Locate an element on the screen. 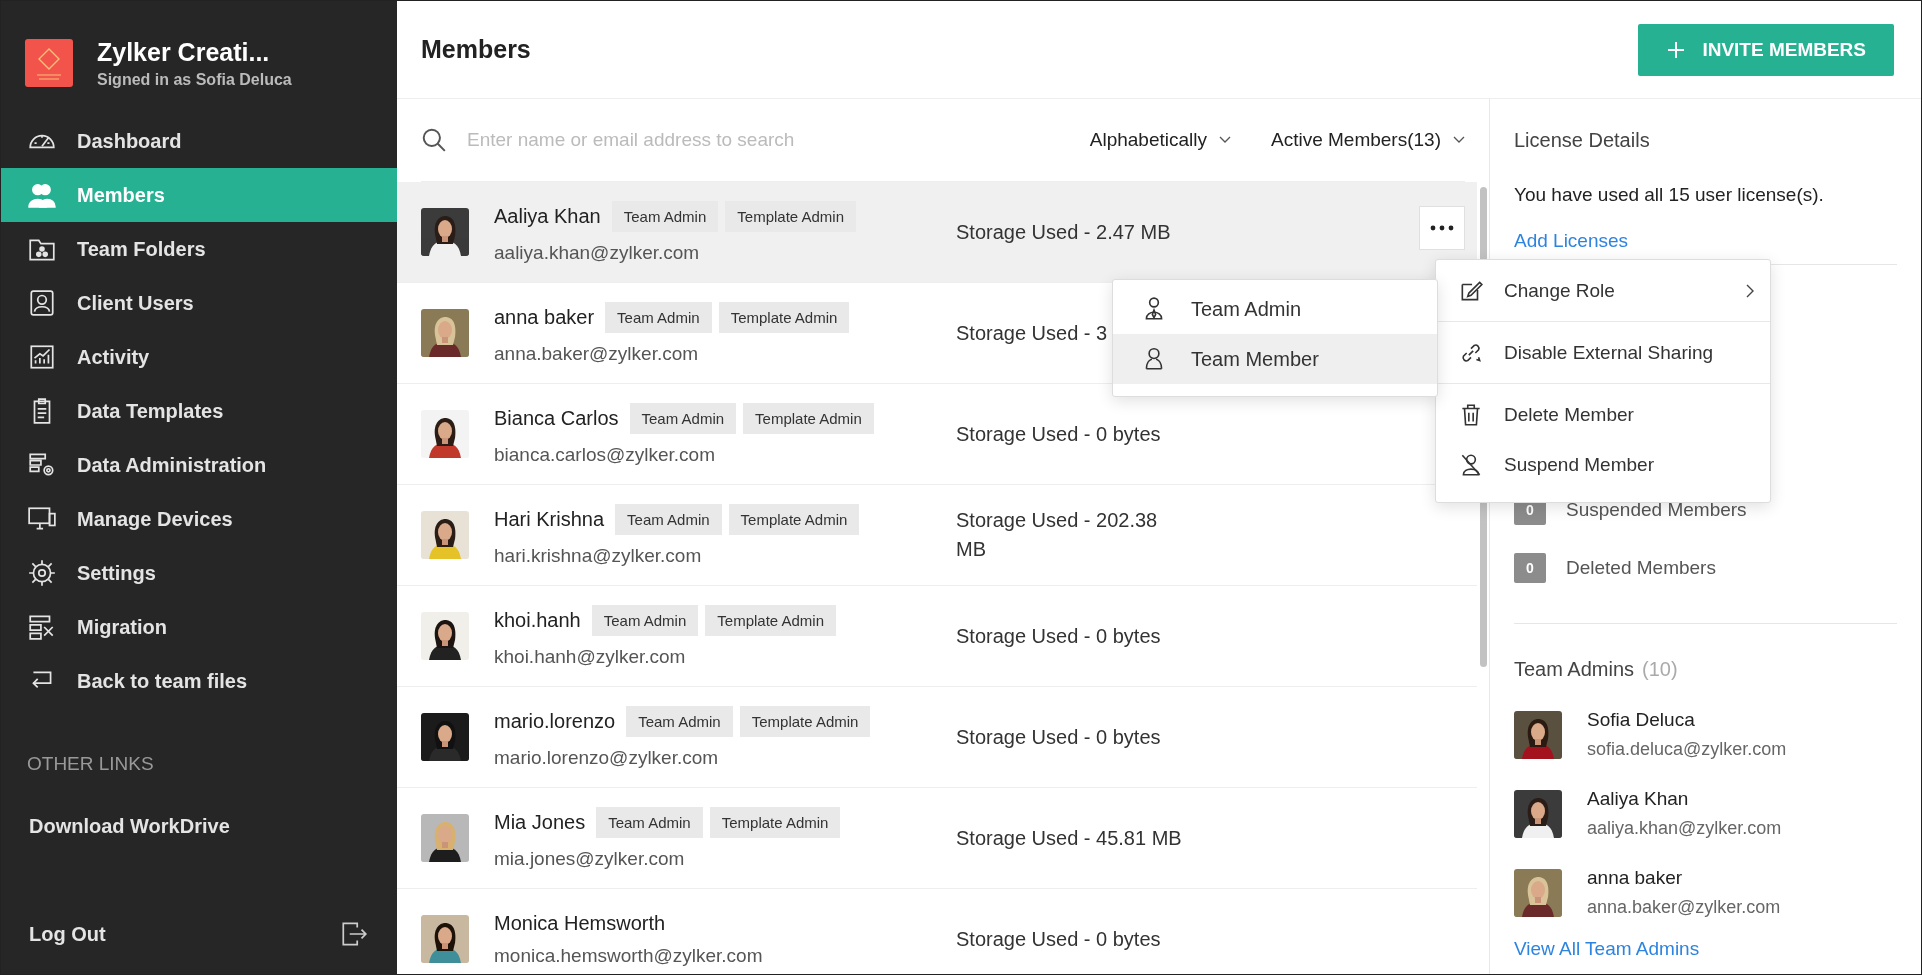 The image size is (1922, 975). member-row: Aaliya Khan Team Admin Template Admin aaliya.khan@zylker.com Storage Used - 2.47 MB is located at coordinates (937, 232).